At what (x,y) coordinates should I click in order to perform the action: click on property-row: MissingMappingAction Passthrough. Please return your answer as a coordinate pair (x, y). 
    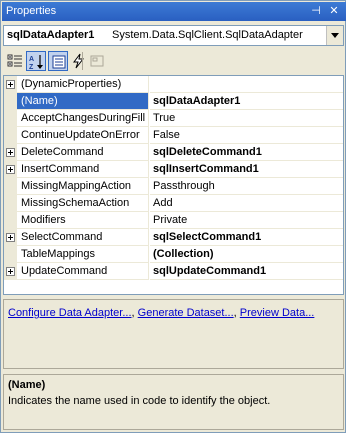
    Looking at the image, I should click on (173, 186).